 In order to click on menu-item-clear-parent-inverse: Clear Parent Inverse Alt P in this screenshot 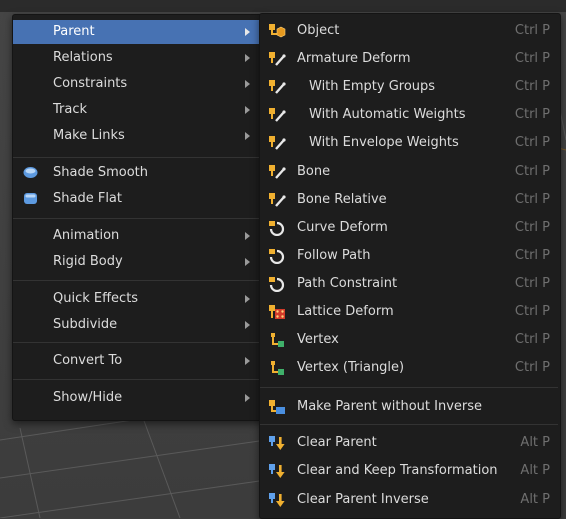, I will do `click(409, 500)`.